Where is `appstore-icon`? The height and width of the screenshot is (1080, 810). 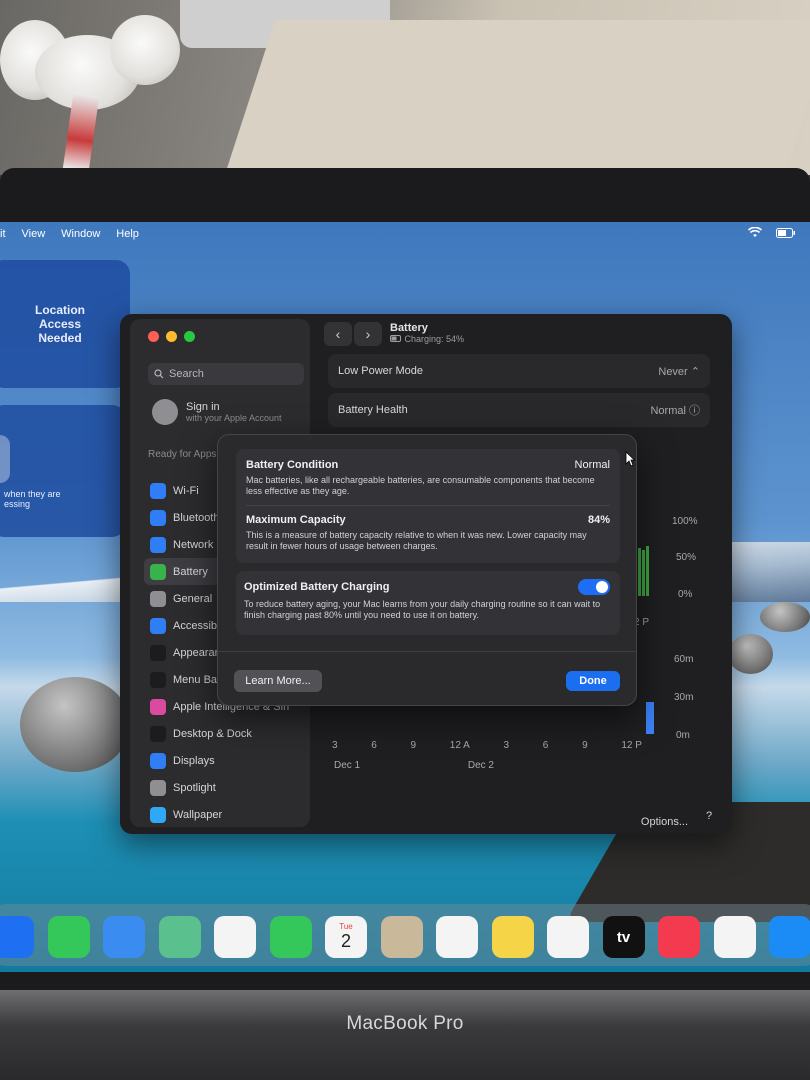
appstore-icon is located at coordinates (789, 937).